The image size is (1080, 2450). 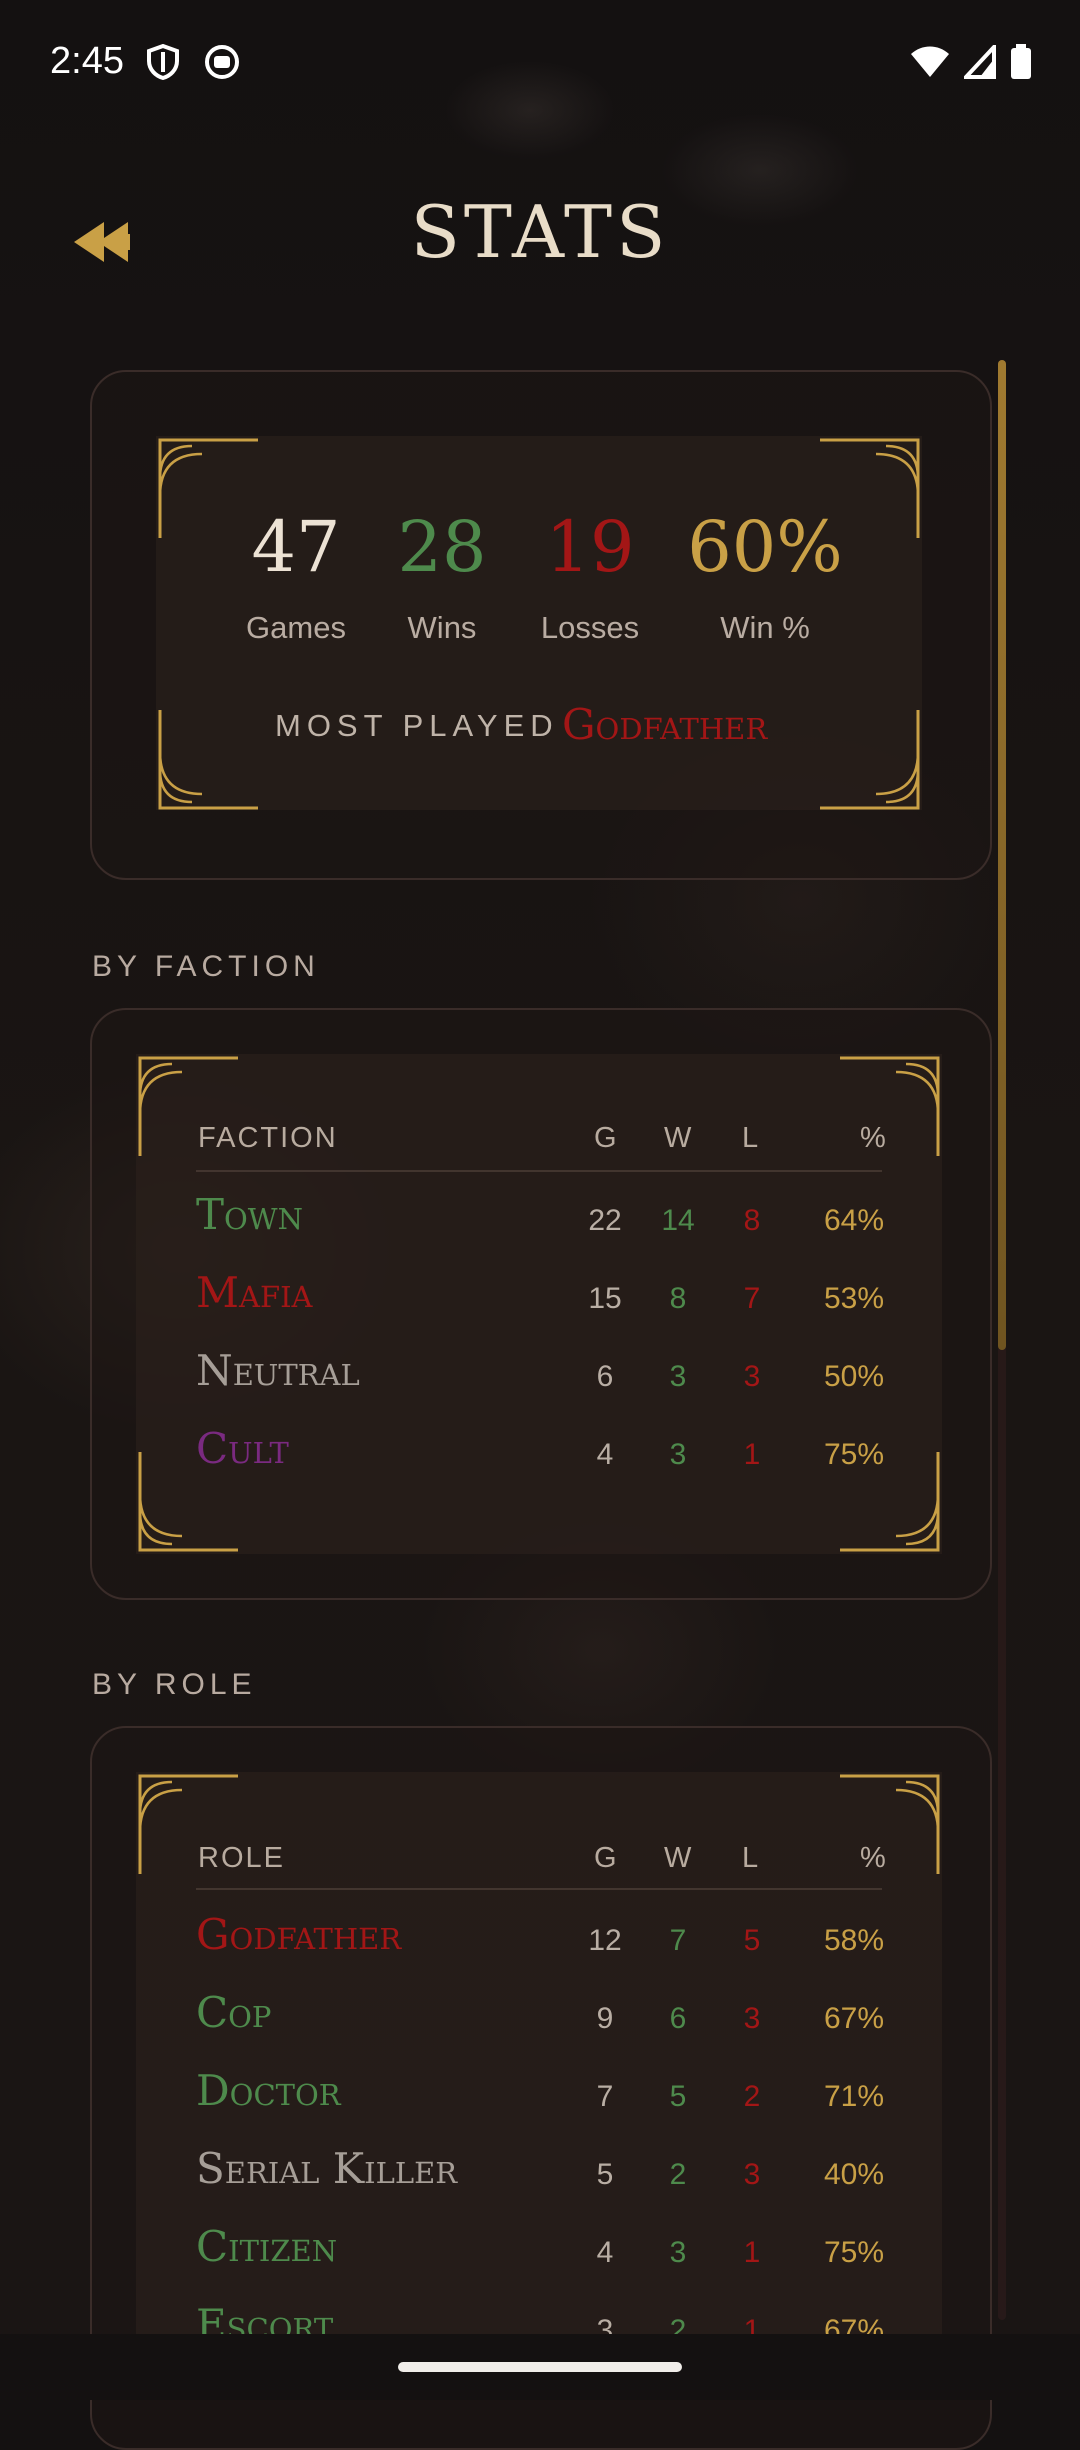 I want to click on faction-row-pct: 50%, so click(x=854, y=1376).